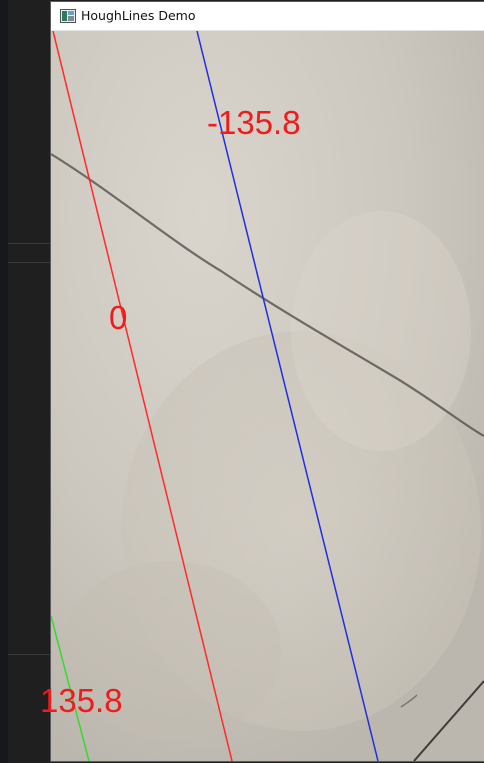 The height and width of the screenshot is (763, 484). I want to click on image-window-icon, so click(68, 15).